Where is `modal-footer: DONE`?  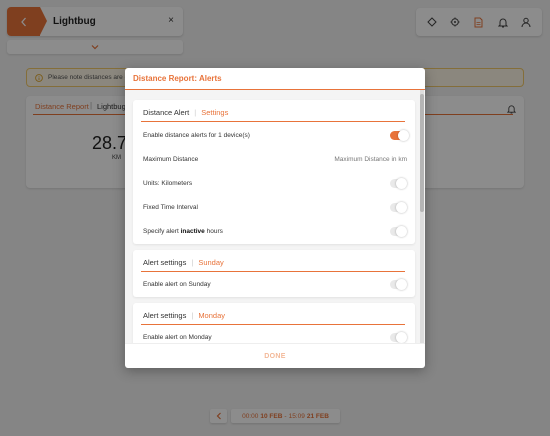
modal-footer: DONE is located at coordinates (275, 355).